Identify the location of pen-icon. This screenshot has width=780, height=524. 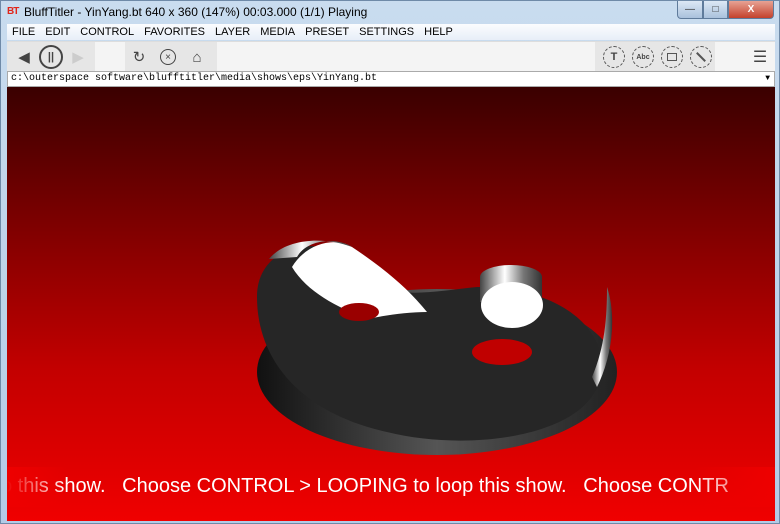
(701, 57).